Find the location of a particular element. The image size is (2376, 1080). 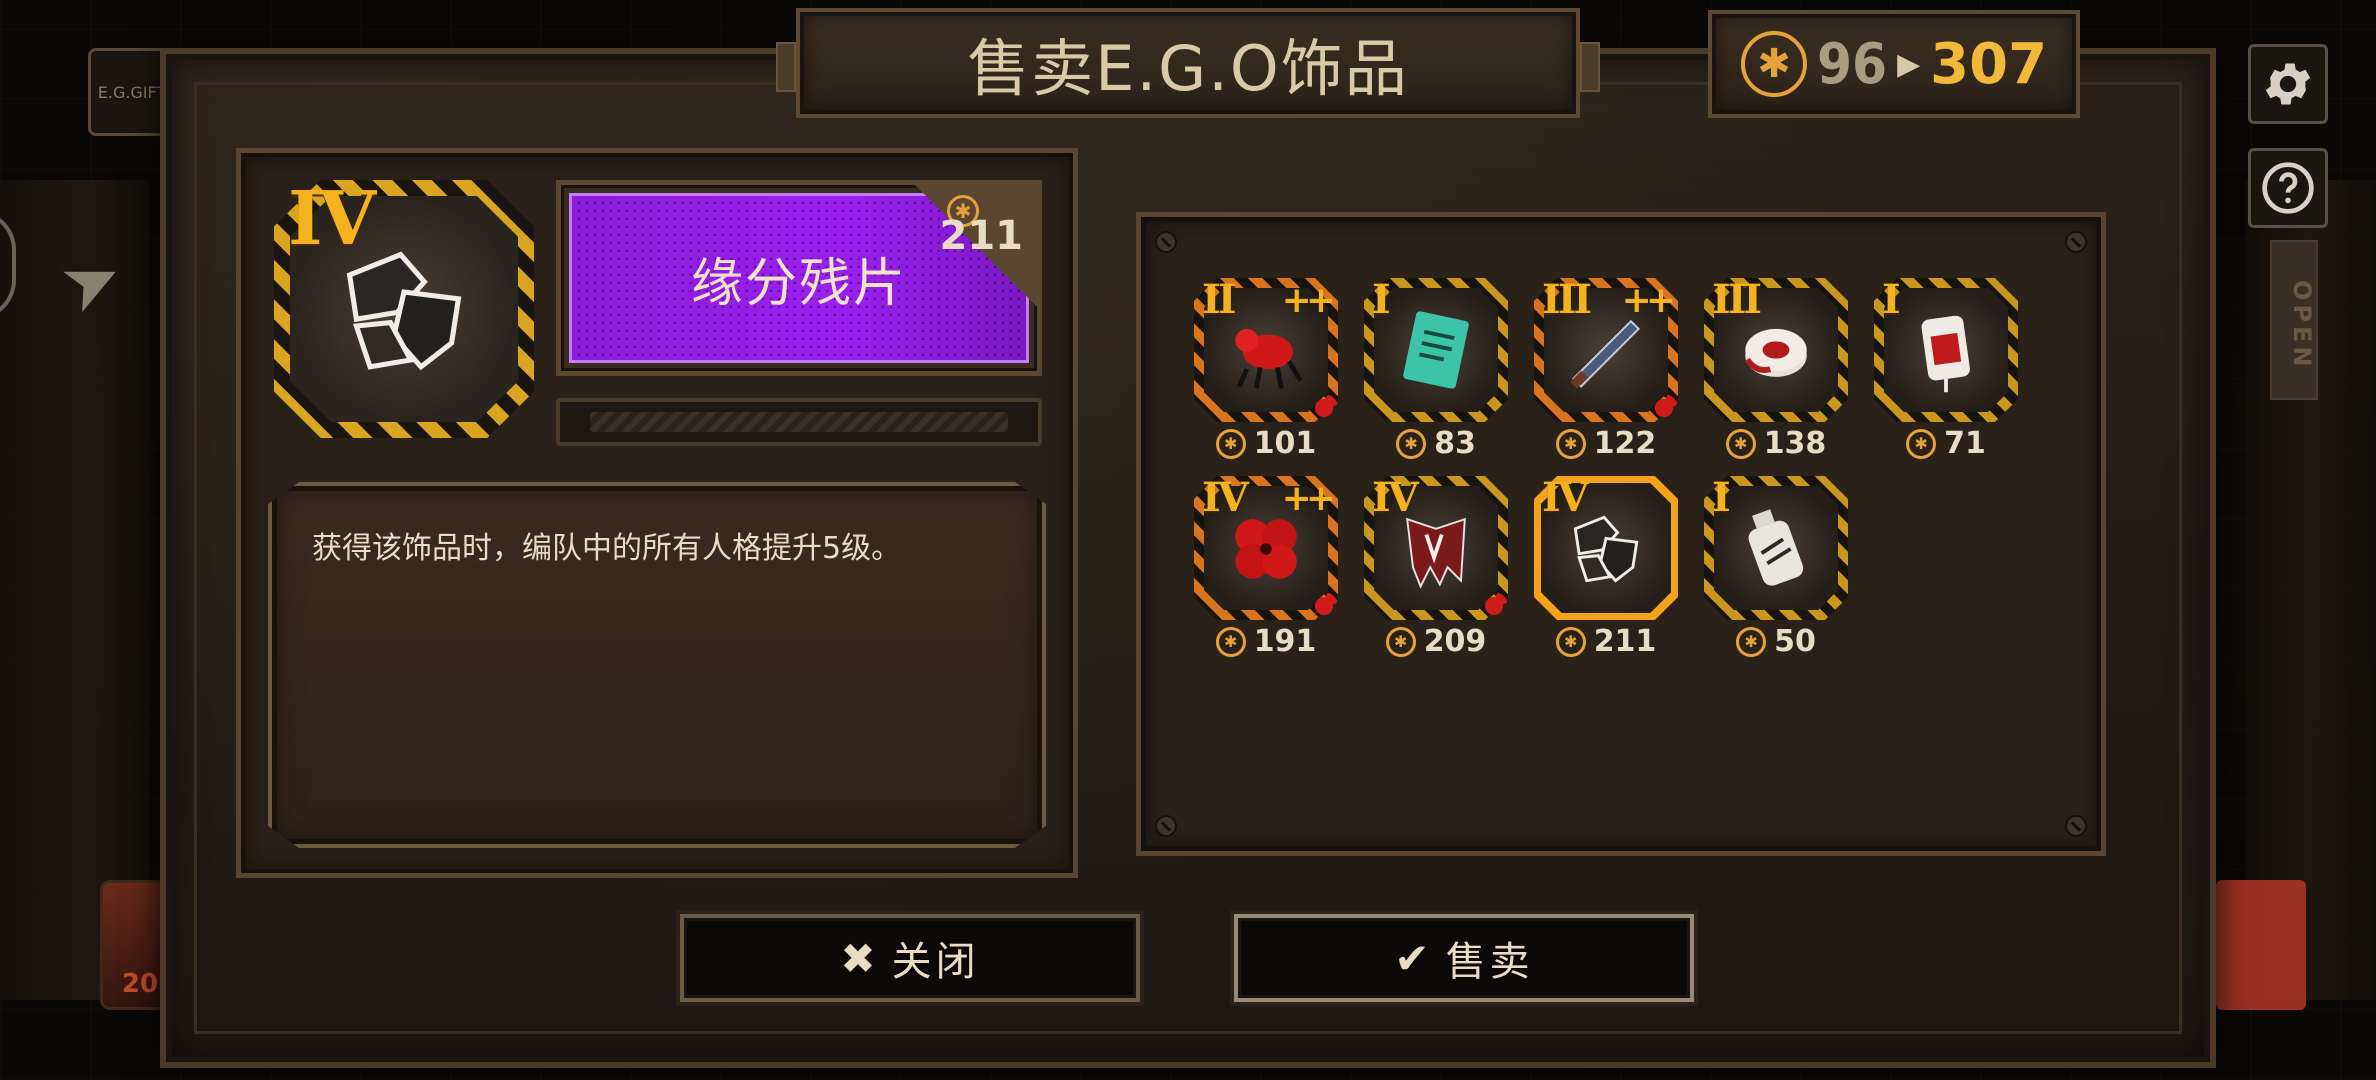

inventory-slot: II ++ ✱ 101 is located at coordinates (1266, 371).